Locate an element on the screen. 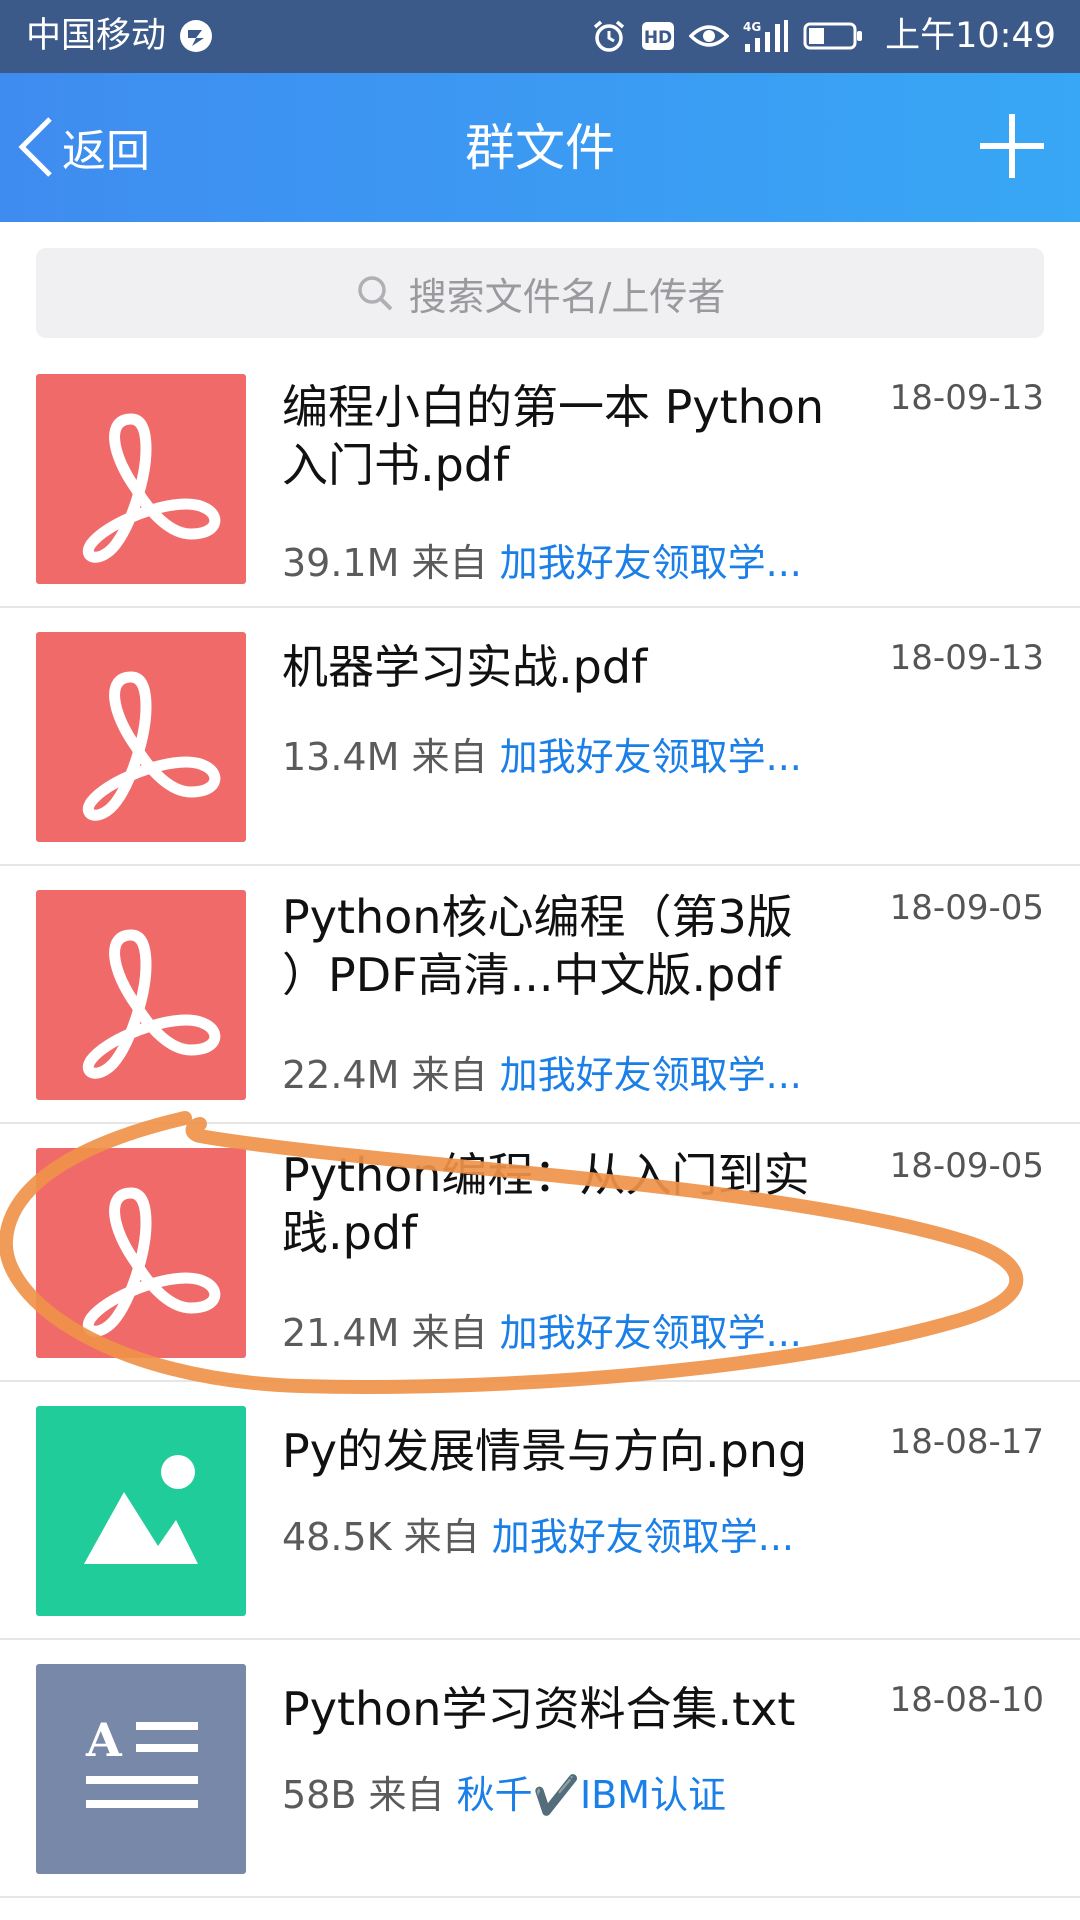  search-input: 搜索文件名/上传者 is located at coordinates (540, 293).